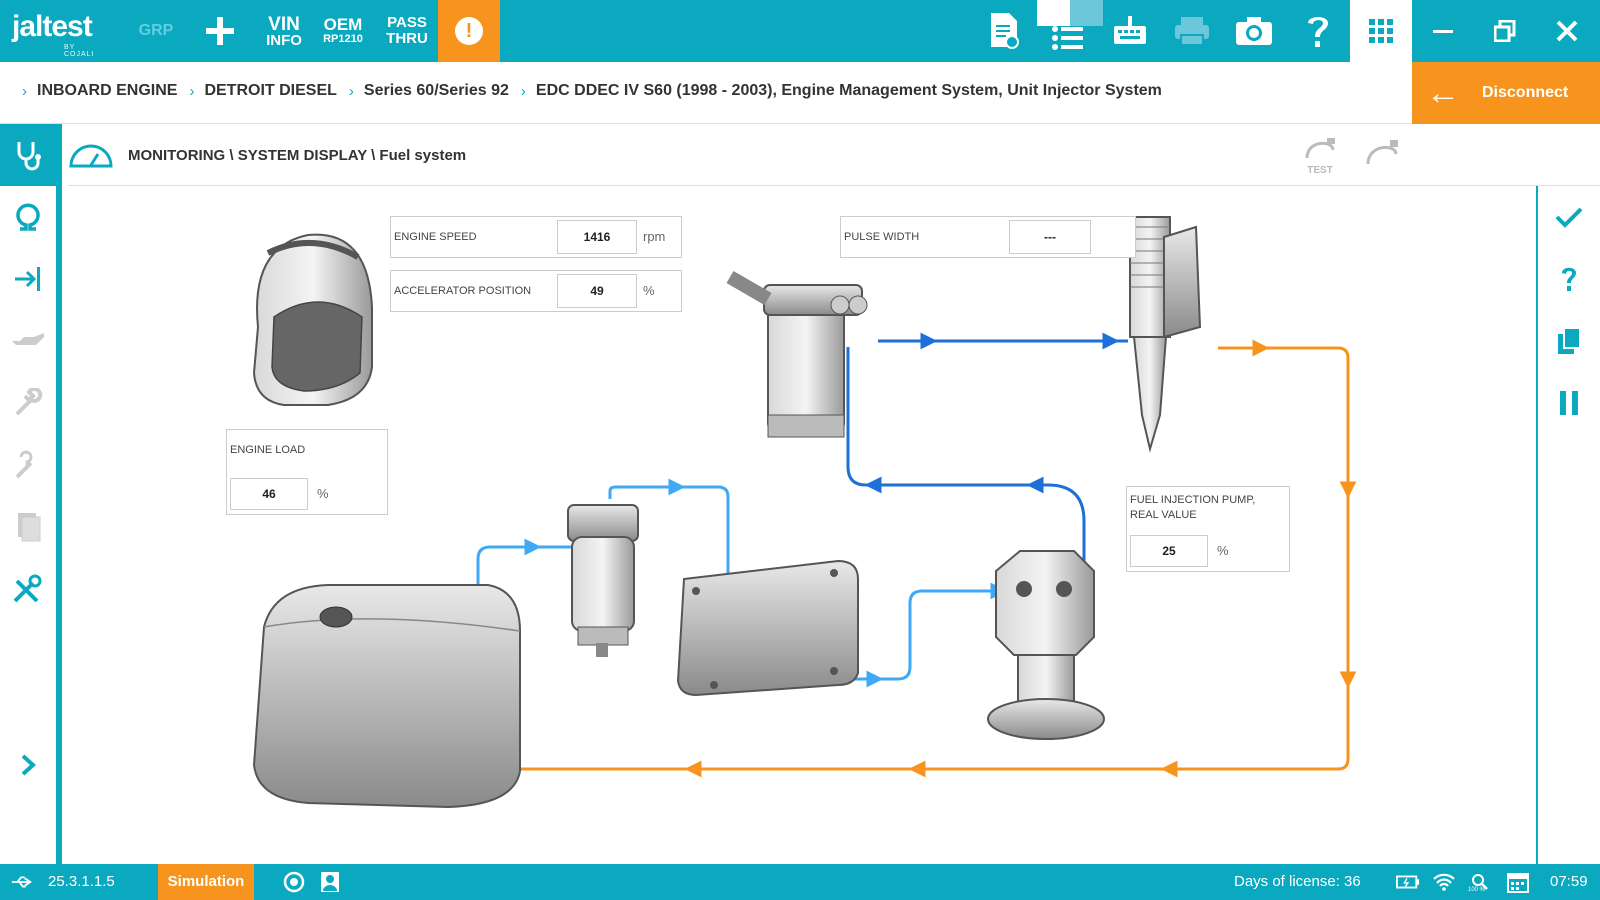  I want to click on breadcrumb-item: DETROIT DIESEL, so click(270, 91).